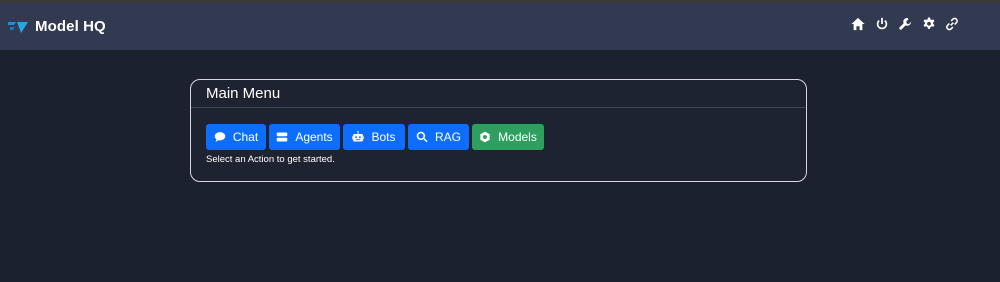  I want to click on card-title: Main Menu, so click(243, 93).